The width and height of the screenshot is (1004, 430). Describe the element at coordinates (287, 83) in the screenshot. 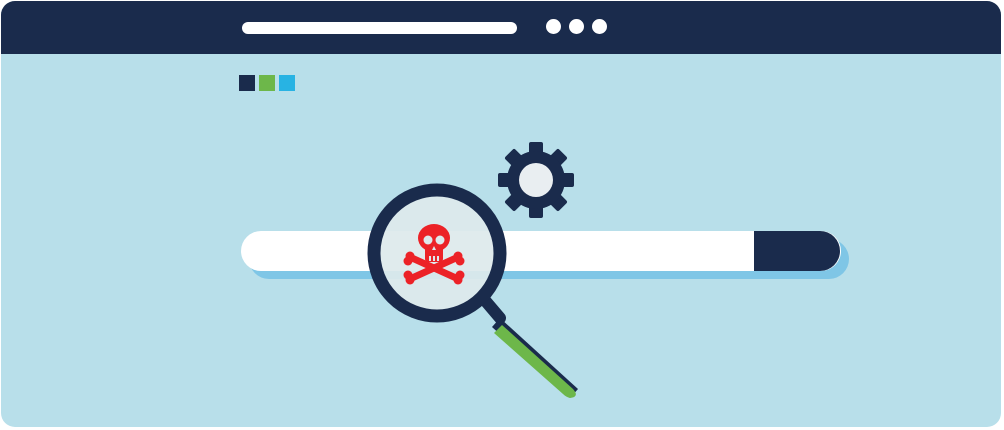

I see `brand-square-cyan` at that location.